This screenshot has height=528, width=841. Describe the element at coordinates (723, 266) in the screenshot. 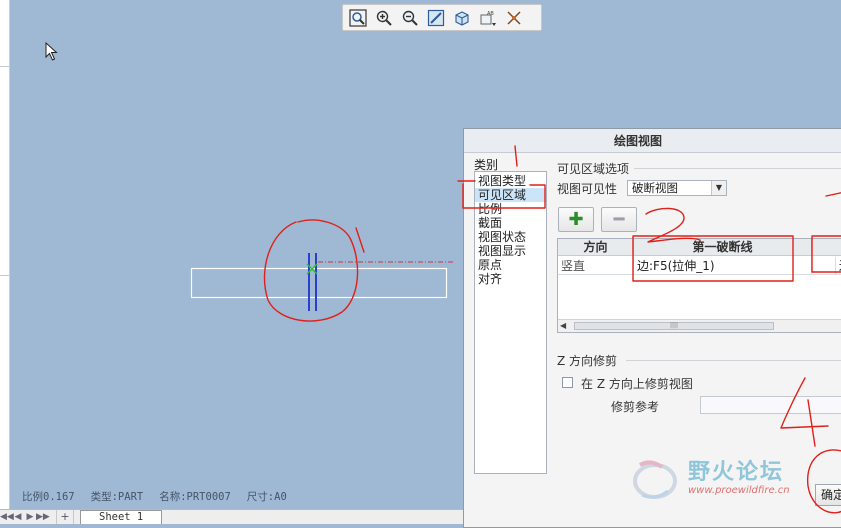

I see `cell-first-break-line: 边:F5(拉伸_1)` at that location.